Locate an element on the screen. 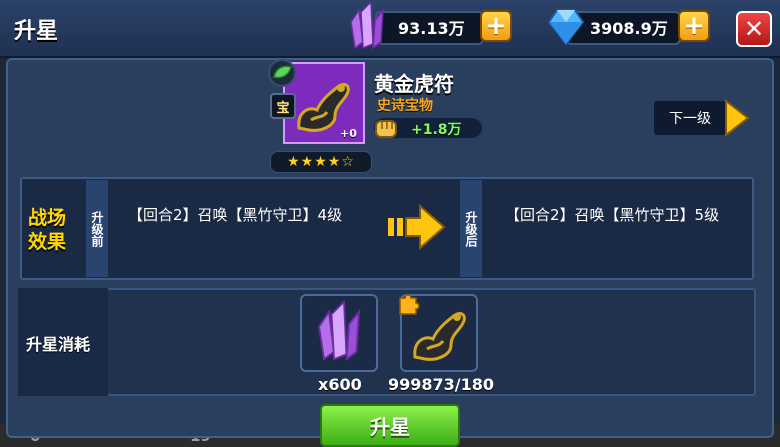 The width and height of the screenshot is (780, 447). star-rating: ★★★★☆ is located at coordinates (321, 162).